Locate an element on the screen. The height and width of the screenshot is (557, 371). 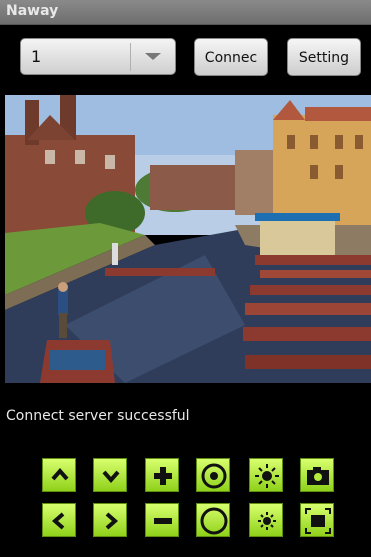
down-arrow-icon is located at coordinates (111, 477).